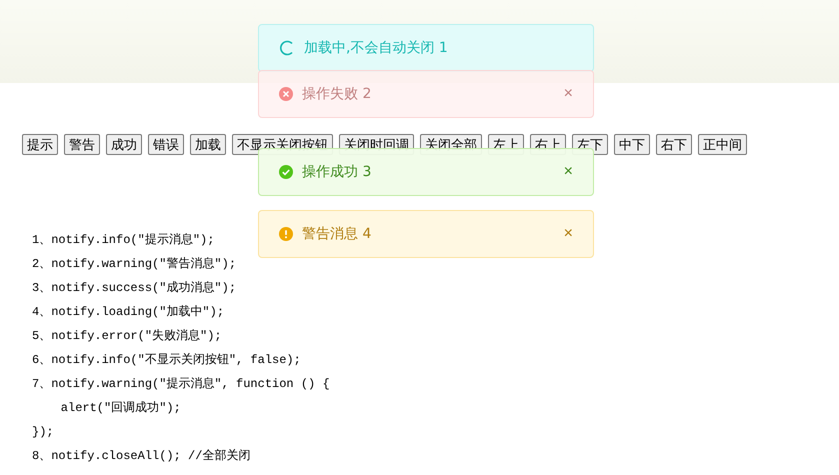 The height and width of the screenshot is (475, 839). Describe the element at coordinates (287, 48) in the screenshot. I see `spinner-icon` at that location.